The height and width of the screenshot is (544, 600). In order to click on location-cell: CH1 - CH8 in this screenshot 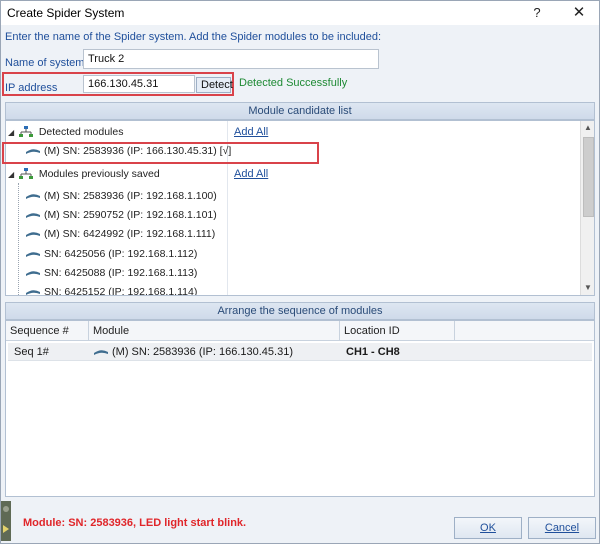, I will do `click(373, 352)`.